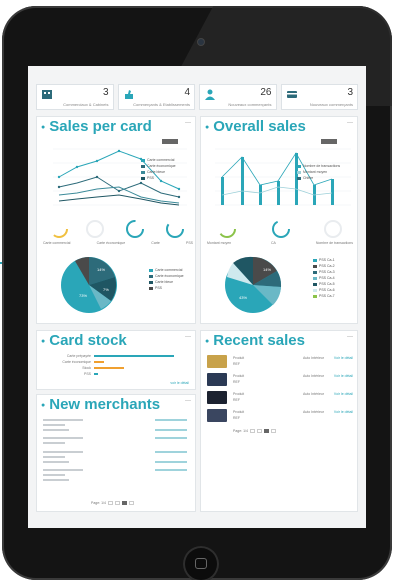 The height and width of the screenshot is (581, 394). What do you see at coordinates (112, 503) in the screenshot?
I see `merchant-pager: Page: 1/4` at bounding box center [112, 503].